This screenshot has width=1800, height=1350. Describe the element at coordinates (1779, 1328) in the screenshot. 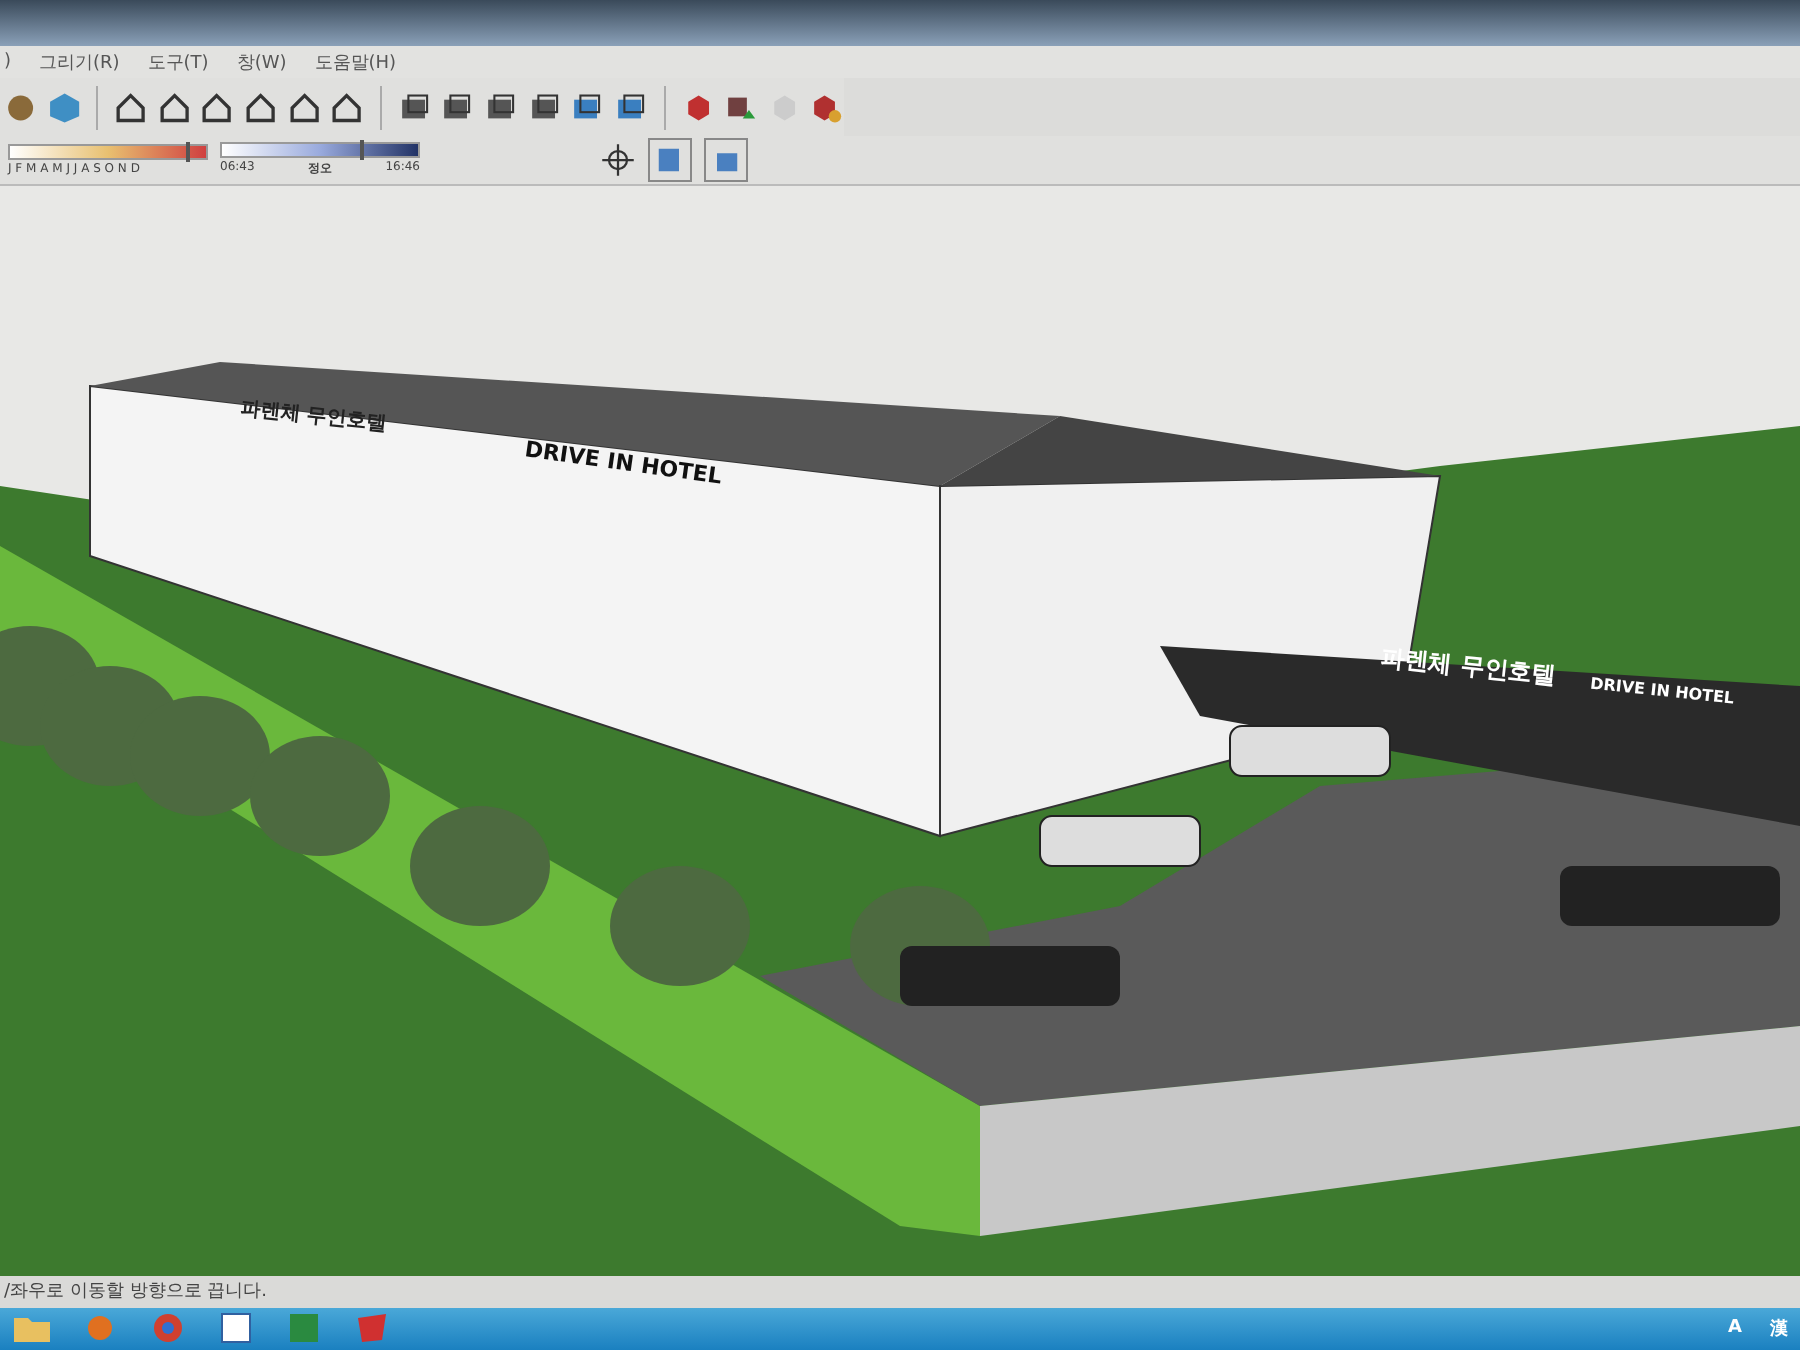

I see `tray-indicator: 漢` at that location.